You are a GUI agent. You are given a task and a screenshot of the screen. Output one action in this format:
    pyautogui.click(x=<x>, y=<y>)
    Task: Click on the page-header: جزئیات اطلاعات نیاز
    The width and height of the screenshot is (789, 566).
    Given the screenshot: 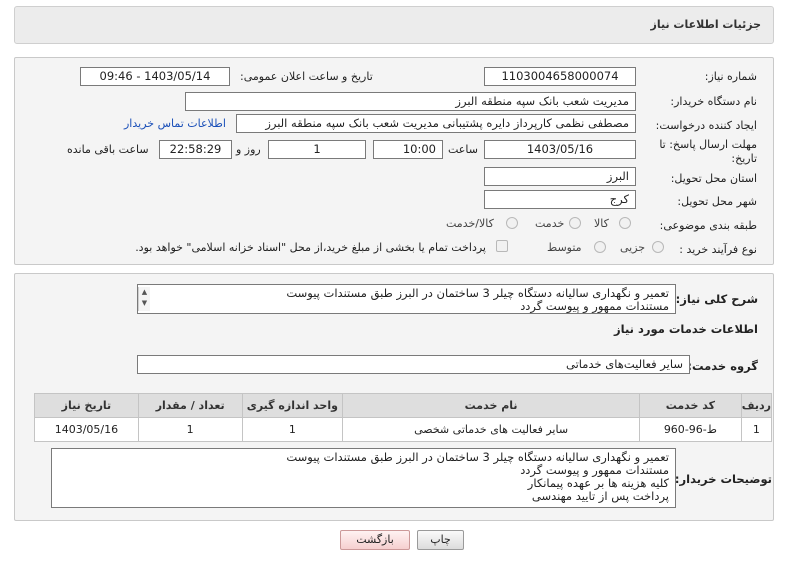 What is the action you would take?
    pyautogui.click(x=394, y=25)
    